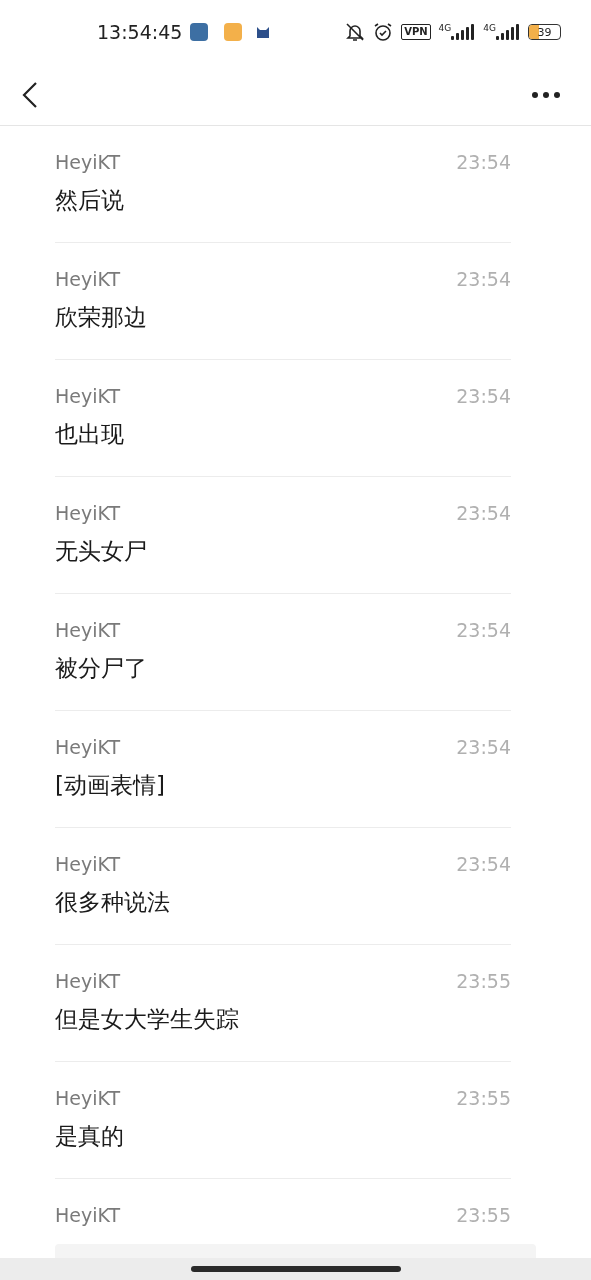 The height and width of the screenshot is (1280, 591). I want to click on message-text: 被分尸了, so click(101, 668).